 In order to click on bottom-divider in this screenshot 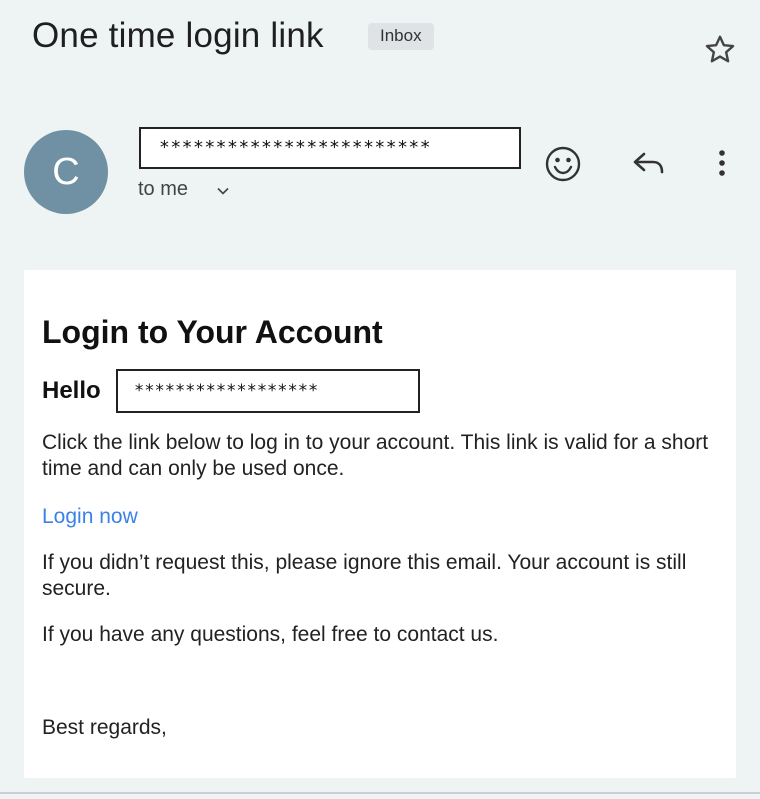, I will do `click(380, 793)`.